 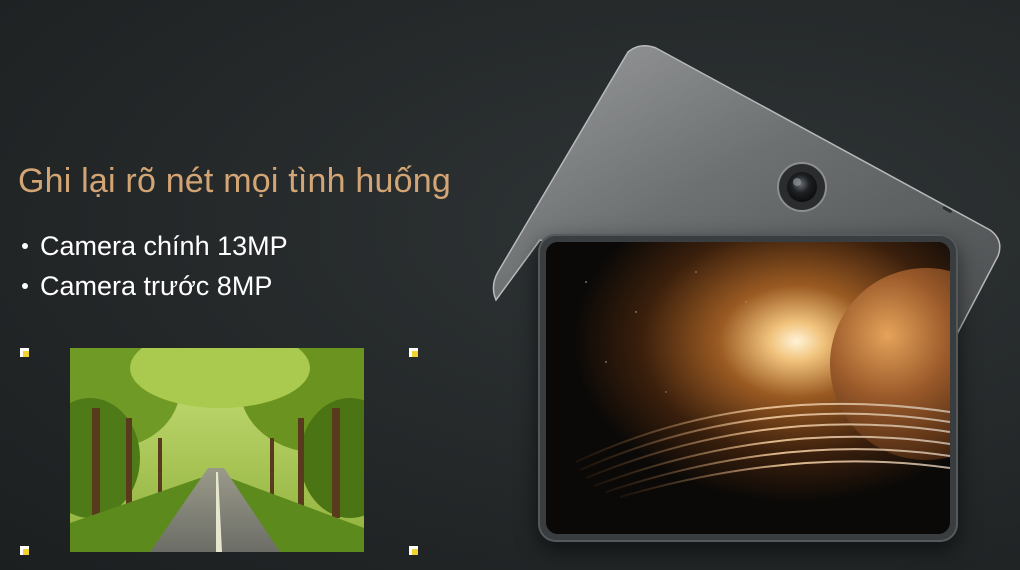 What do you see at coordinates (153, 286) in the screenshot?
I see `feature-item: Camera trước 8MP` at bounding box center [153, 286].